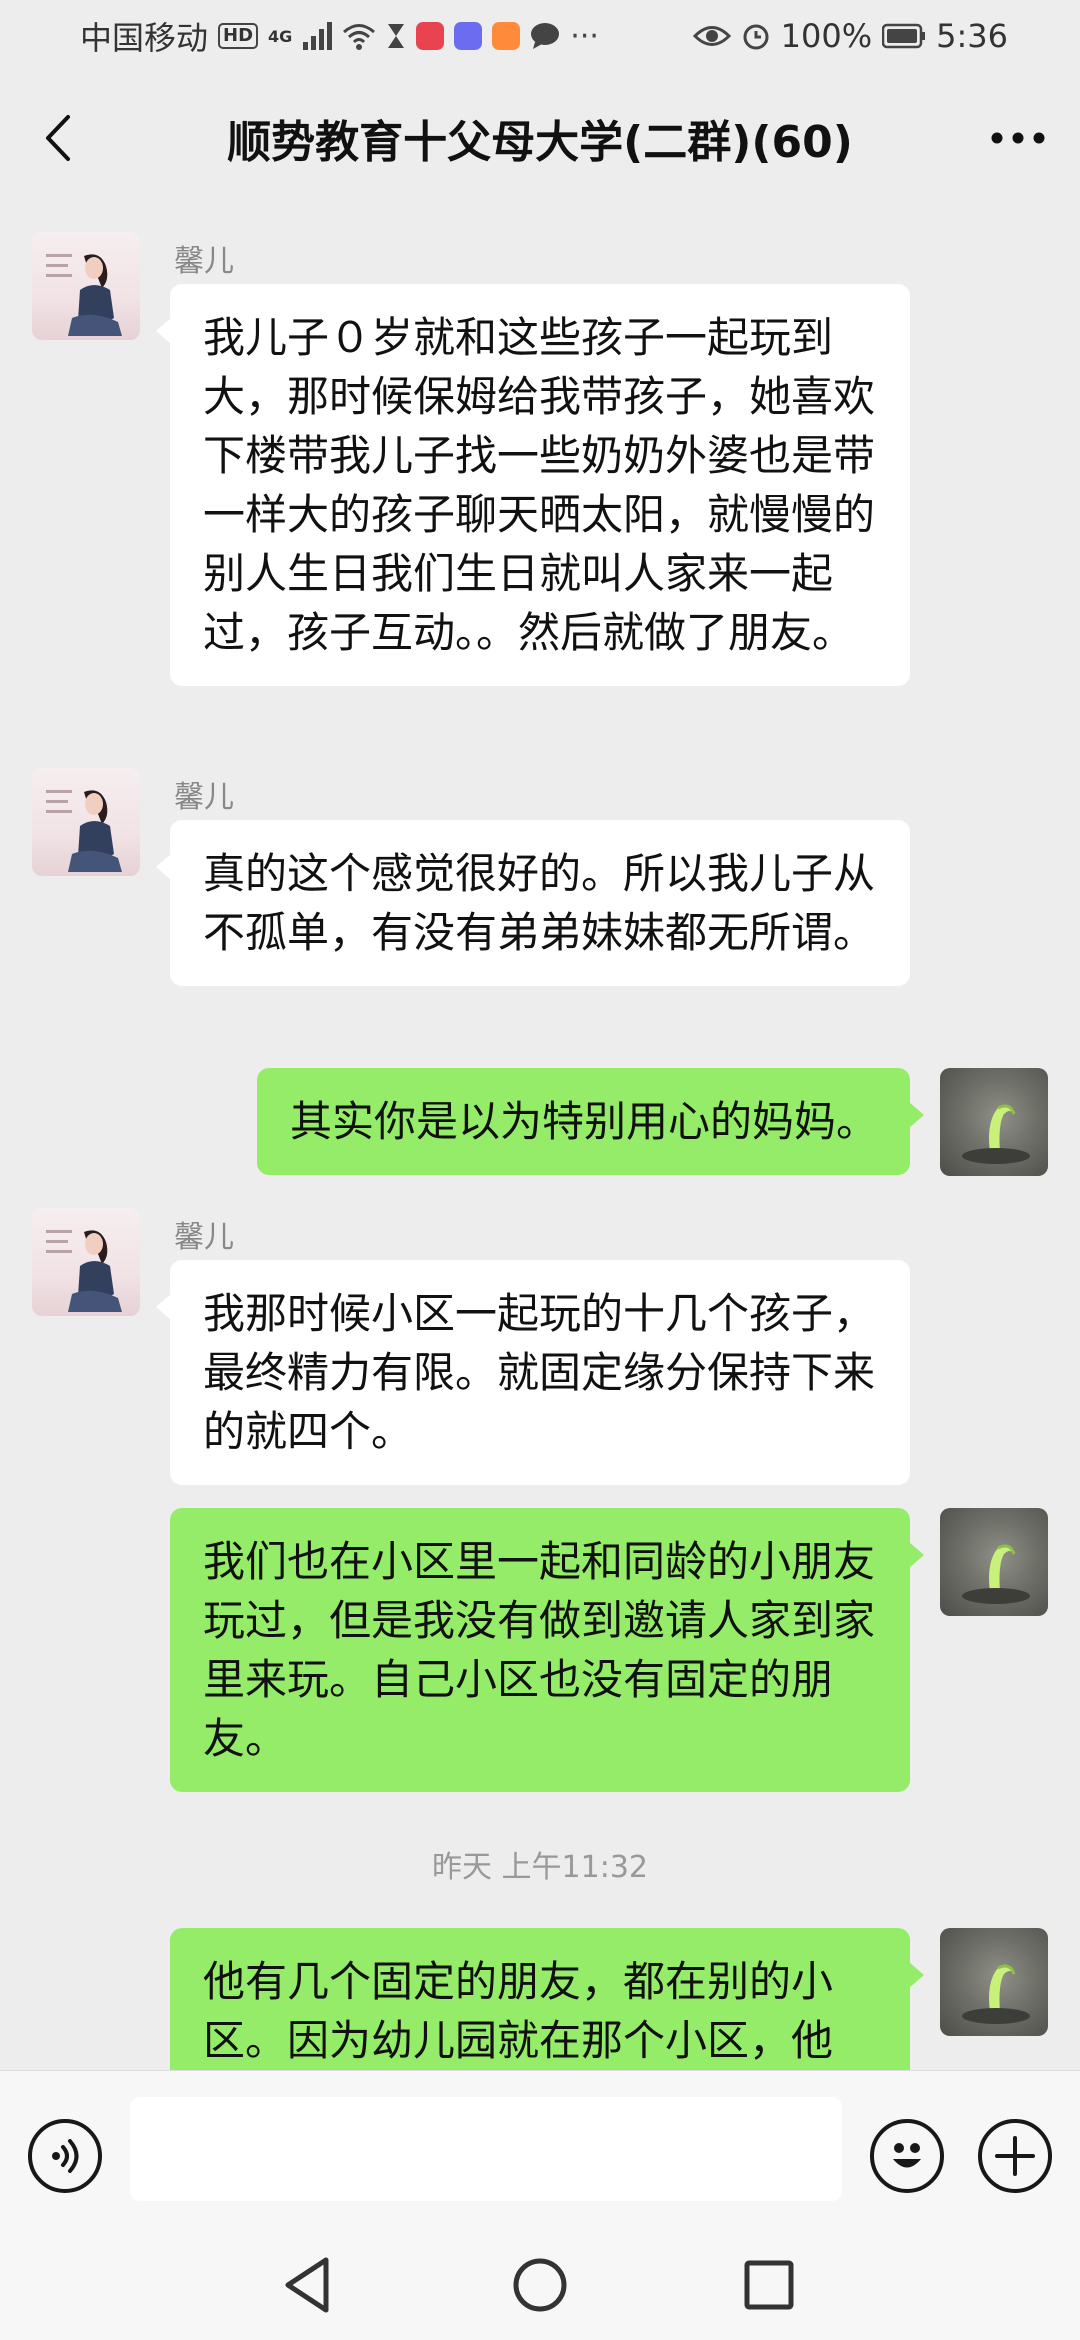 The width and height of the screenshot is (1080, 2340). I want to click on message-input, so click(486, 2149).